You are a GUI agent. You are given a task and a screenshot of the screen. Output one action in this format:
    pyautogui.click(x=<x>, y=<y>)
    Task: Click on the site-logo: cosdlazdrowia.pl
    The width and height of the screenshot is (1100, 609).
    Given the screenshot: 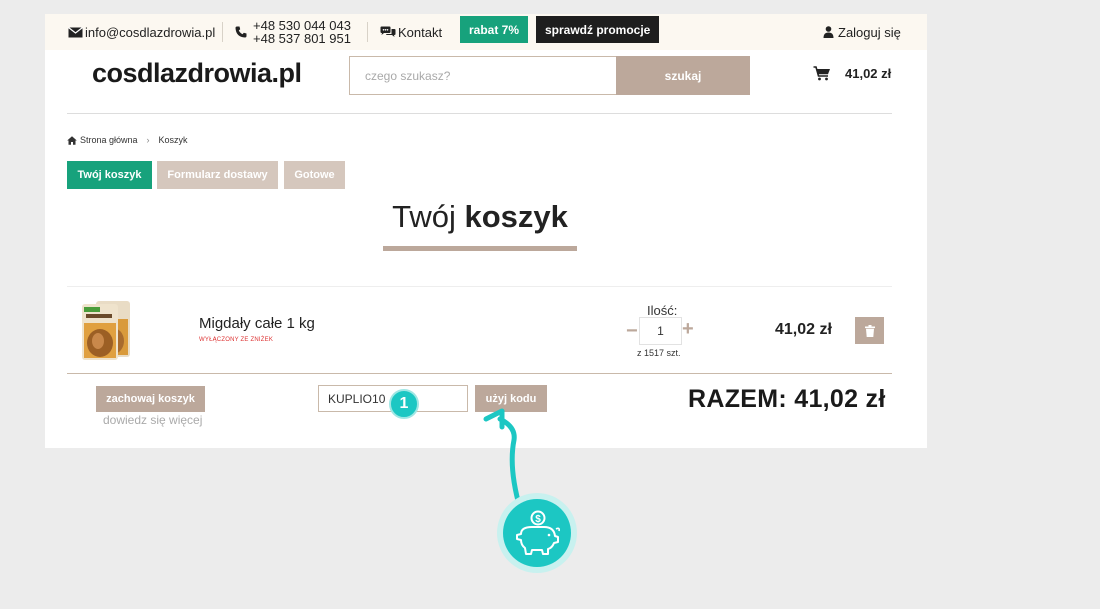 What is the action you would take?
    pyautogui.click(x=197, y=73)
    